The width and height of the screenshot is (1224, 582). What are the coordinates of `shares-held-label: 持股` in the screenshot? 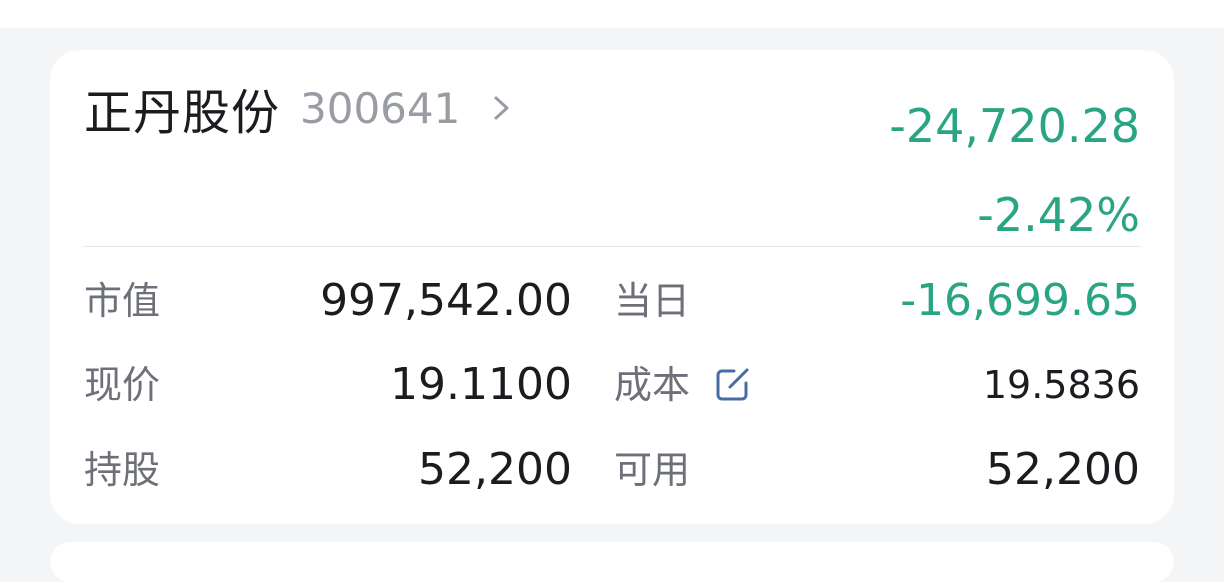 It's located at (122, 470).